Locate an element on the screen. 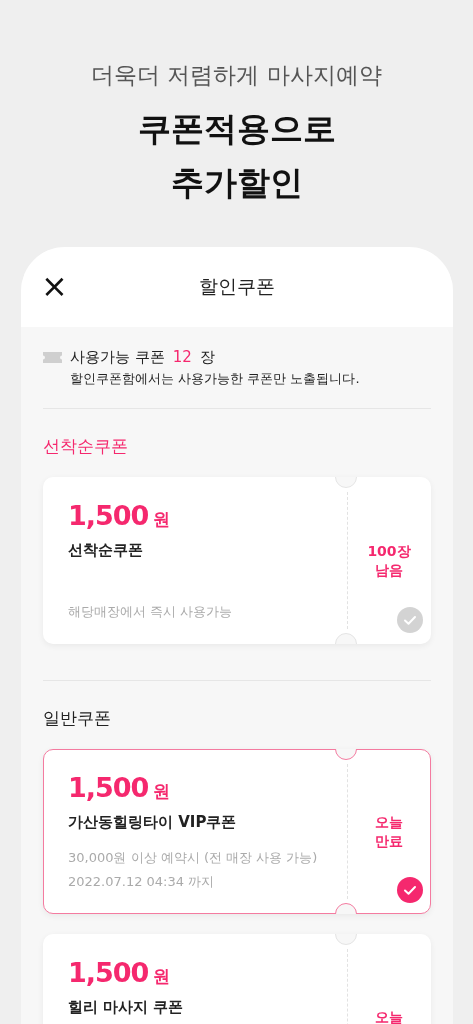 This screenshot has height=1024, width=473. promo-headline: 추가할인 is located at coordinates (236, 183).